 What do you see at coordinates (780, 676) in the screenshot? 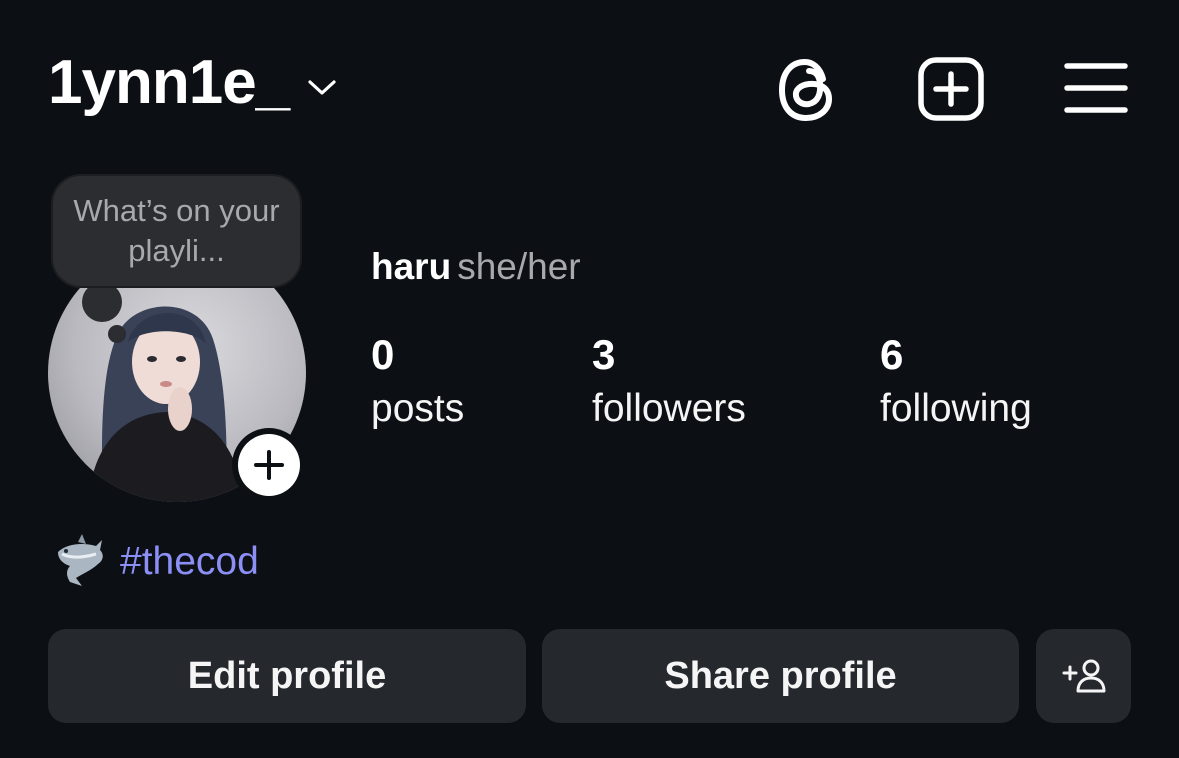
I see `share-profile-button: Share profile` at bounding box center [780, 676].